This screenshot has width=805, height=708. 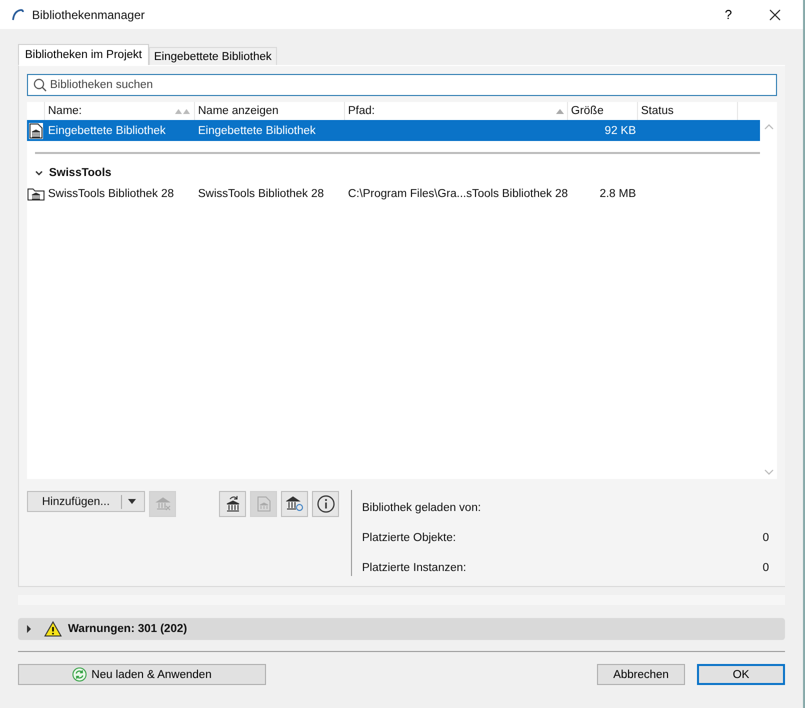 I want to click on warning-icon, so click(x=53, y=629).